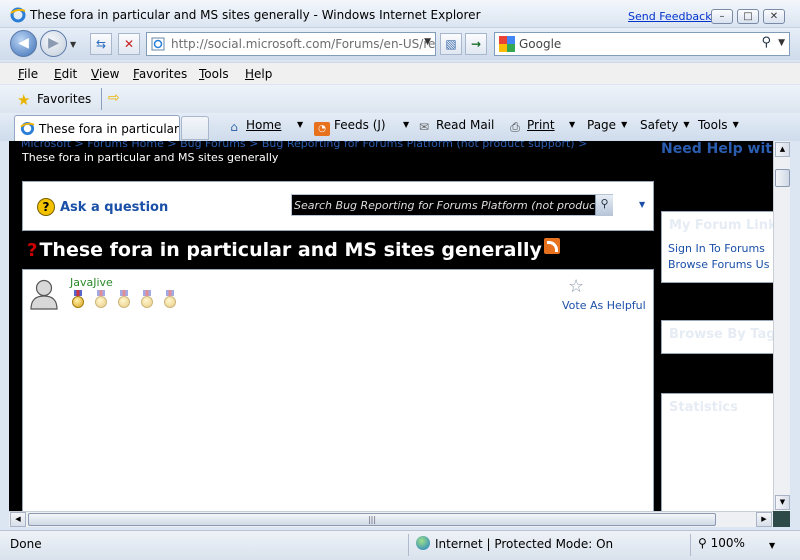 The image size is (800, 560). Describe the element at coordinates (717, 265) in the screenshot. I see `browse-forums-link: Browse Forums Us` at that location.